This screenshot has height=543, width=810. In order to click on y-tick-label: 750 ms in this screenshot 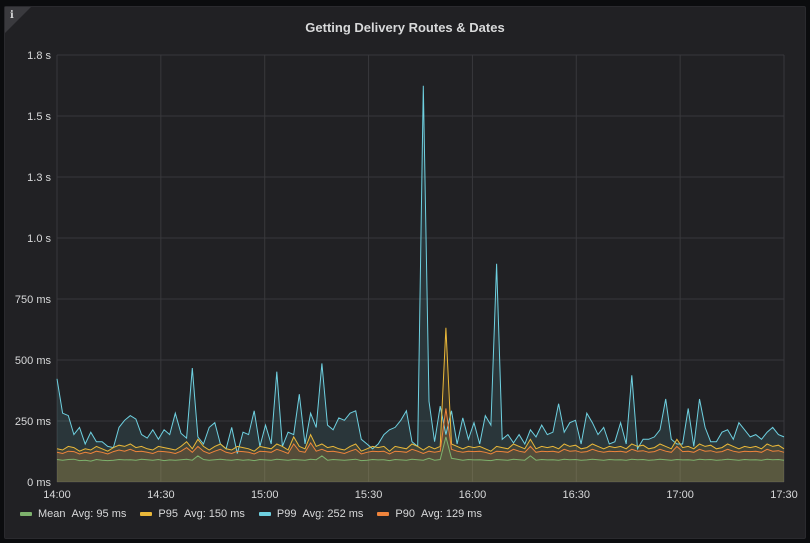, I will do `click(33, 300)`.